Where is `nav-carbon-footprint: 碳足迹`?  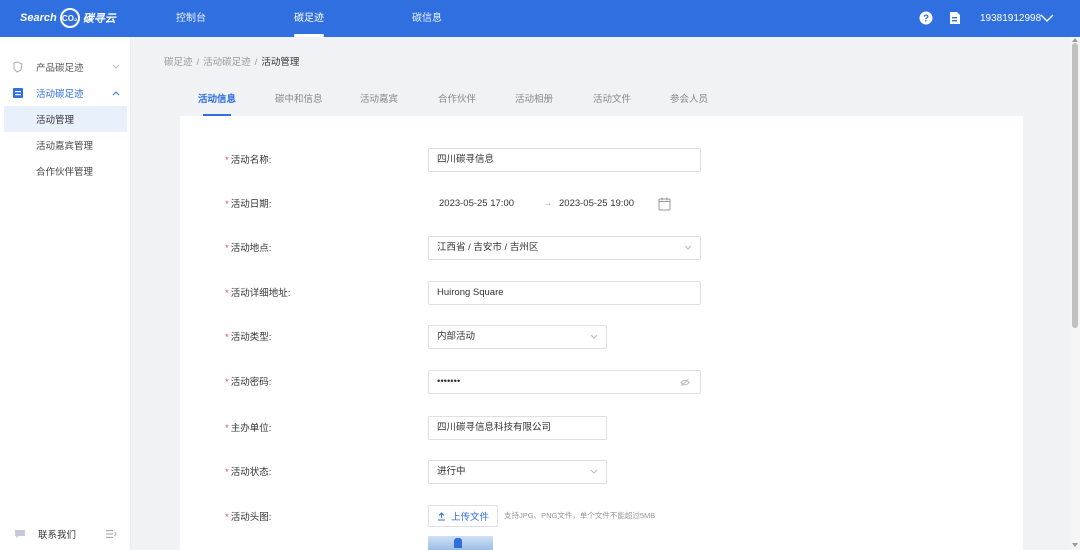
nav-carbon-footprint: 碳足迹 is located at coordinates (309, 18).